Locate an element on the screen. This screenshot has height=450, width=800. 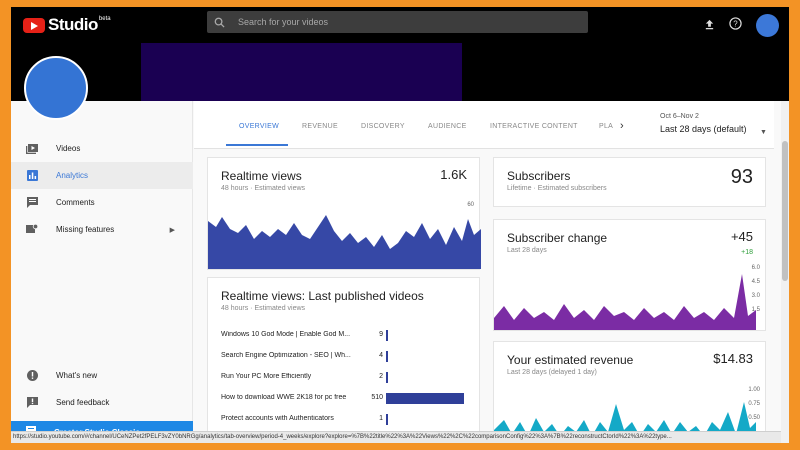
video-title: Run Your PC More Efficiently is located at coordinates (266, 376).